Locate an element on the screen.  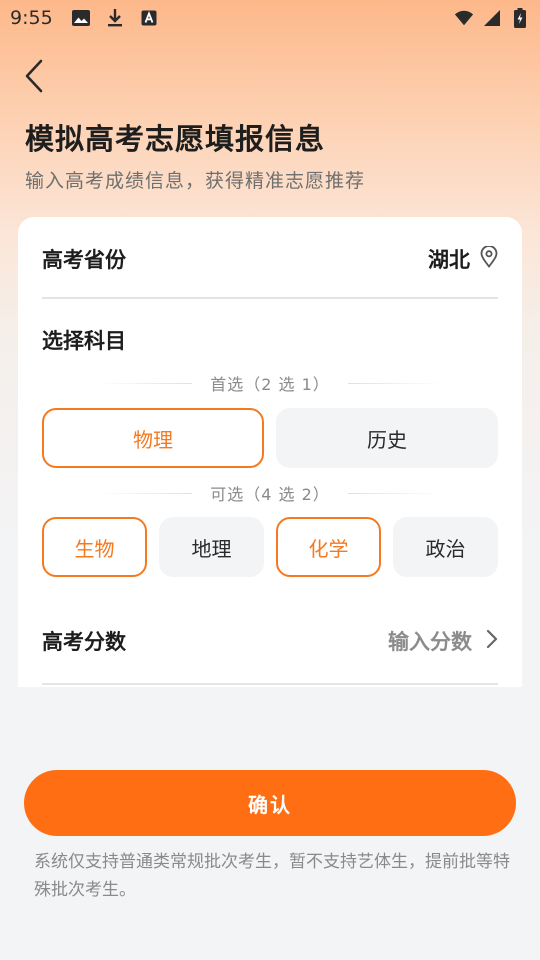
optional-caption-text: 可选（4 选 2） is located at coordinates (270, 494).